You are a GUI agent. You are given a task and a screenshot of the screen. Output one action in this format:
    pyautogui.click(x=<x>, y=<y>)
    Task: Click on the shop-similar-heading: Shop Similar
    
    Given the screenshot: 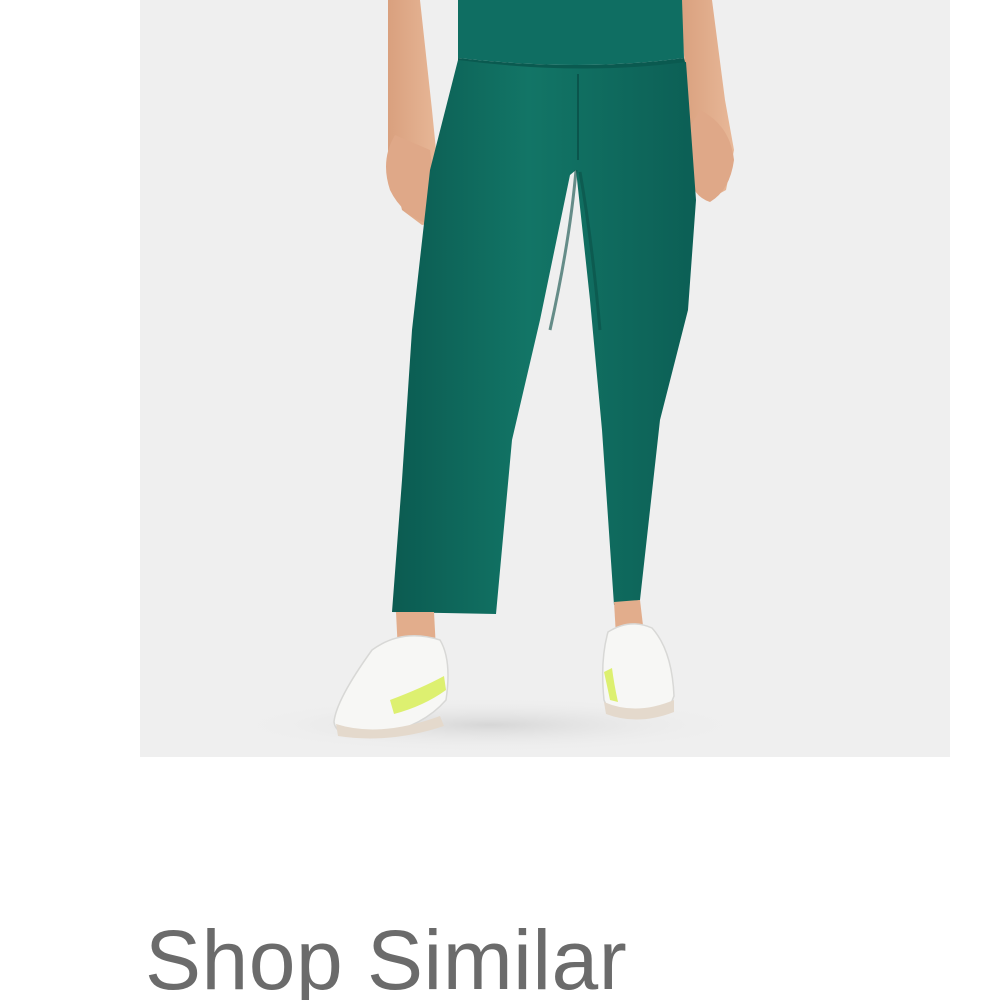 What is the action you would take?
    pyautogui.click(x=386, y=956)
    